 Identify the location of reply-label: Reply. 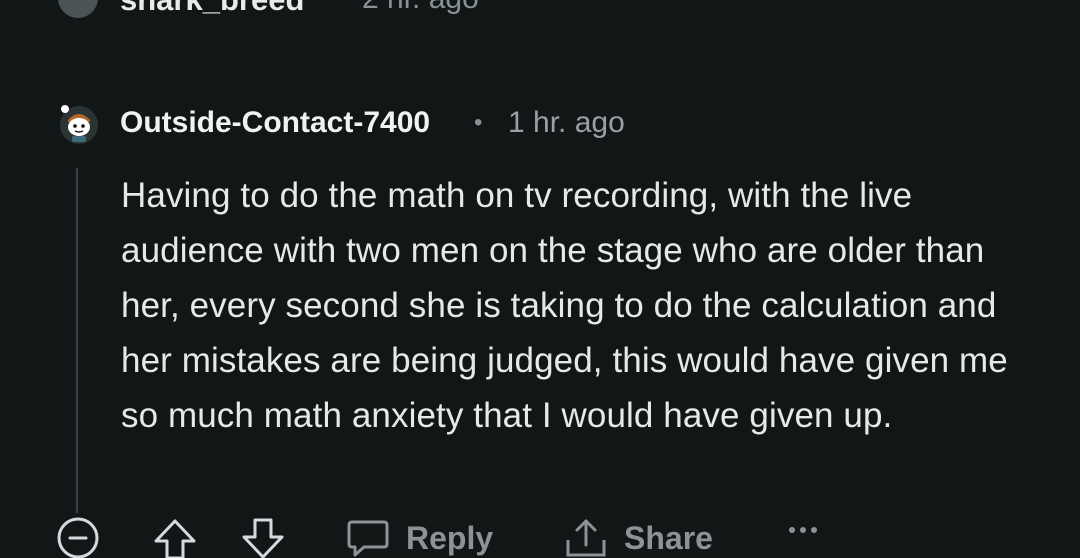
(450, 538).